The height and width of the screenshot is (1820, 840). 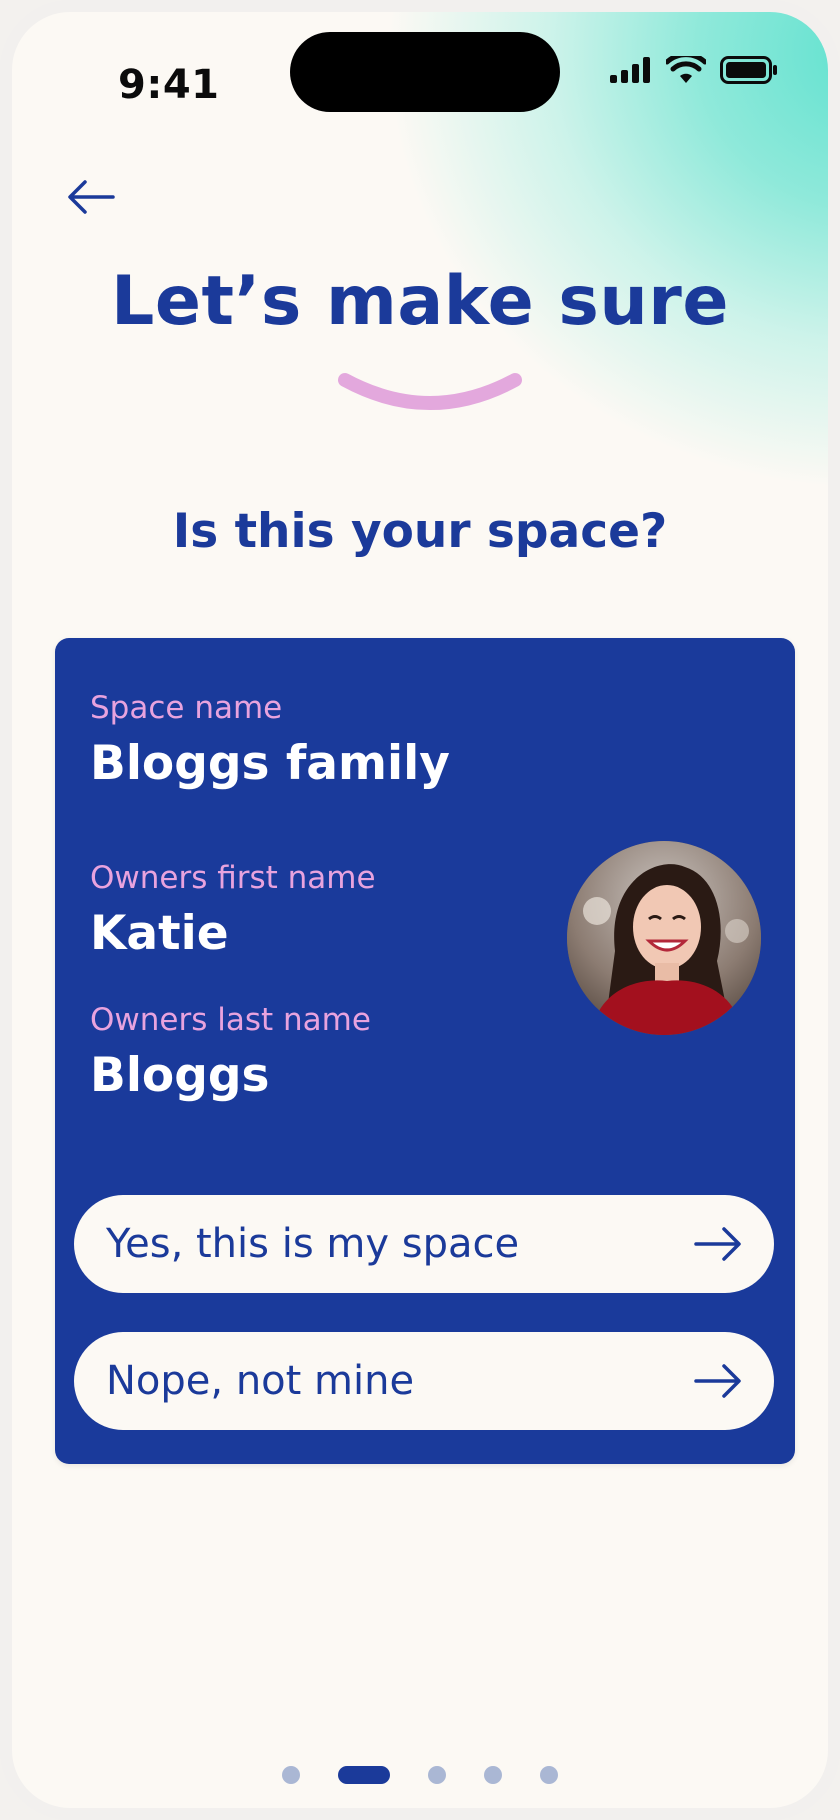 I want to click on cellular-signal-icon, so click(x=630, y=70).